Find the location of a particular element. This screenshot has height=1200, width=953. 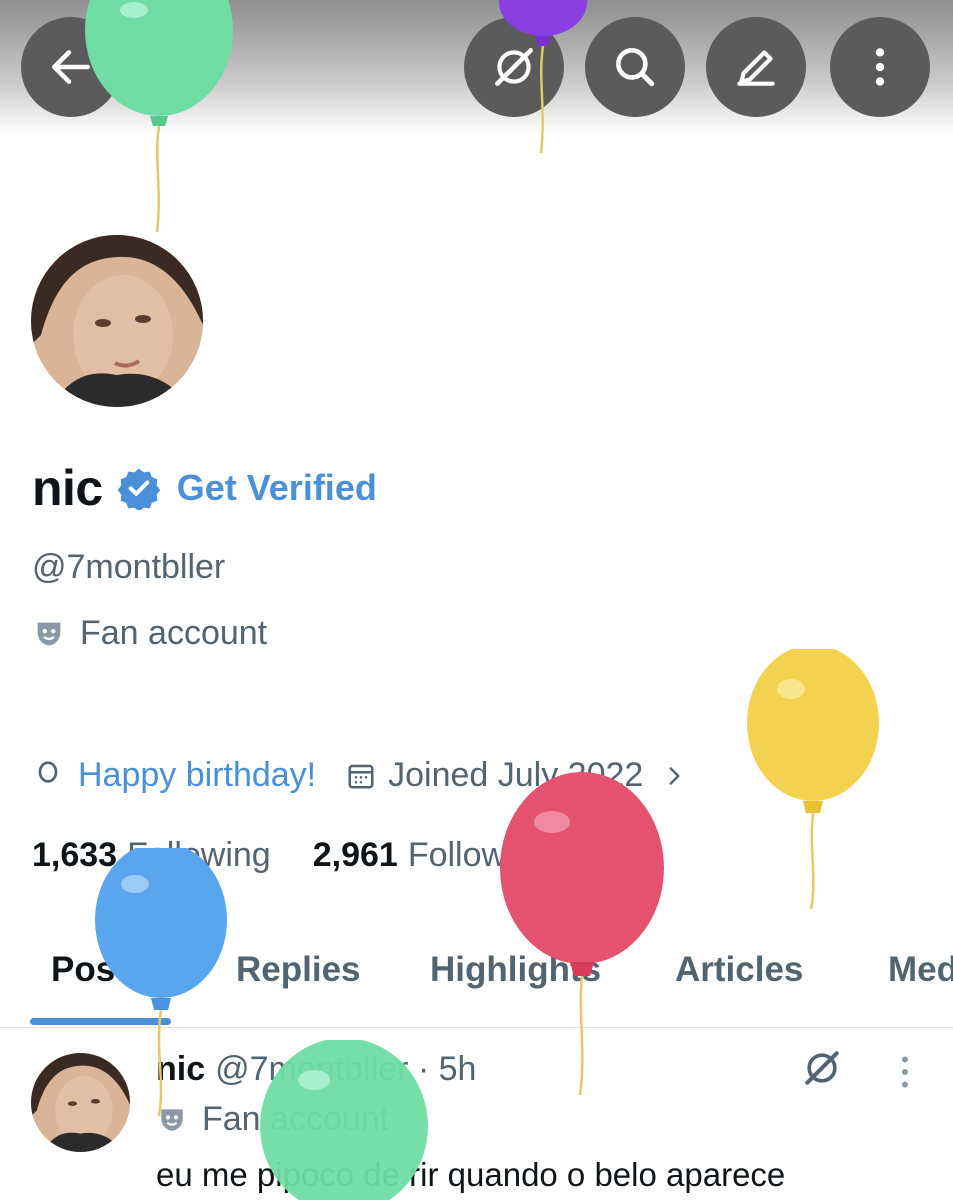

tab-posts: Posts is located at coordinates (98, 970).